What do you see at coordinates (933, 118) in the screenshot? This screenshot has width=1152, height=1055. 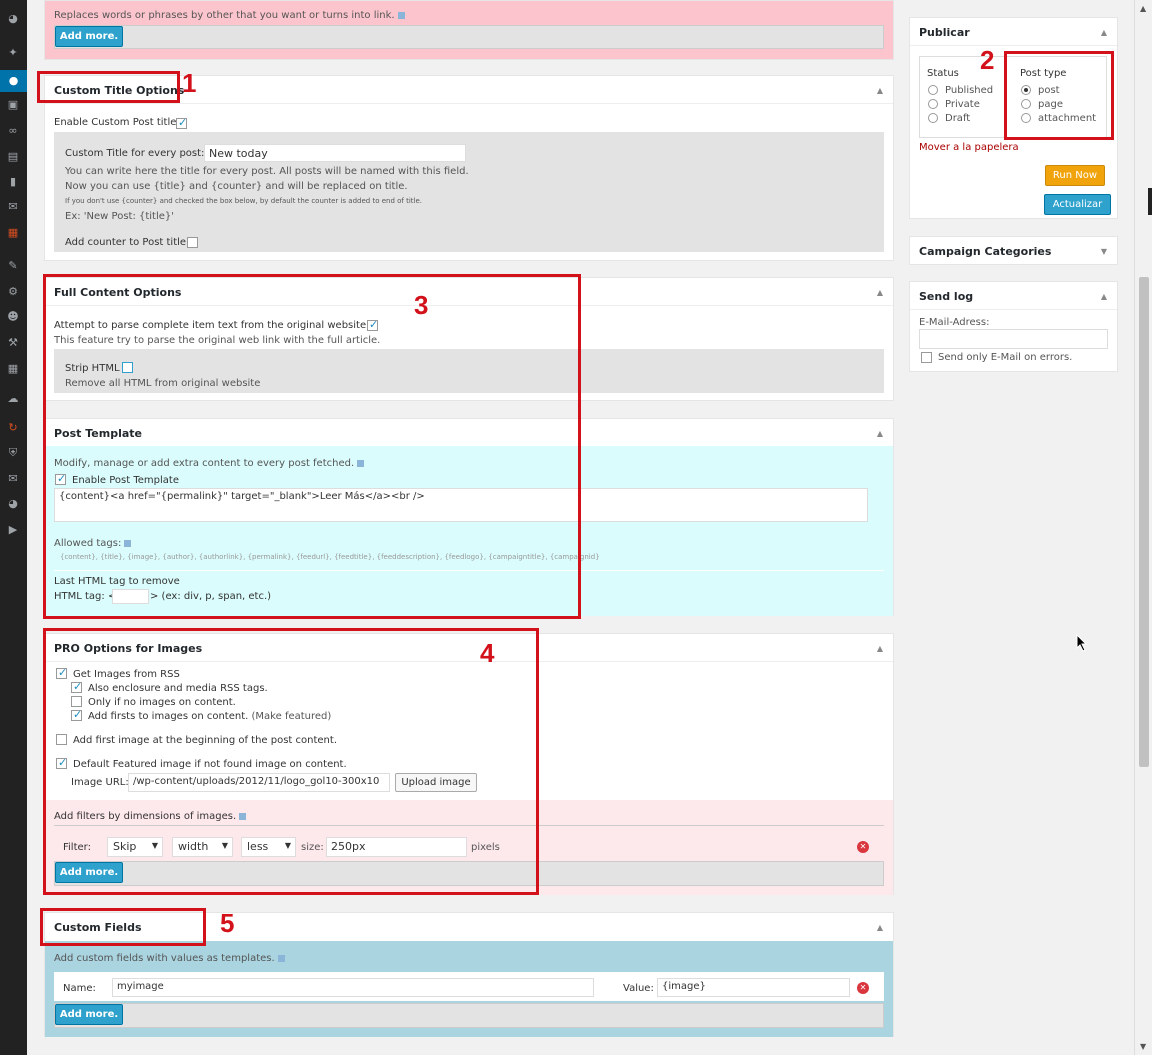 I see `status-draft-radio` at bounding box center [933, 118].